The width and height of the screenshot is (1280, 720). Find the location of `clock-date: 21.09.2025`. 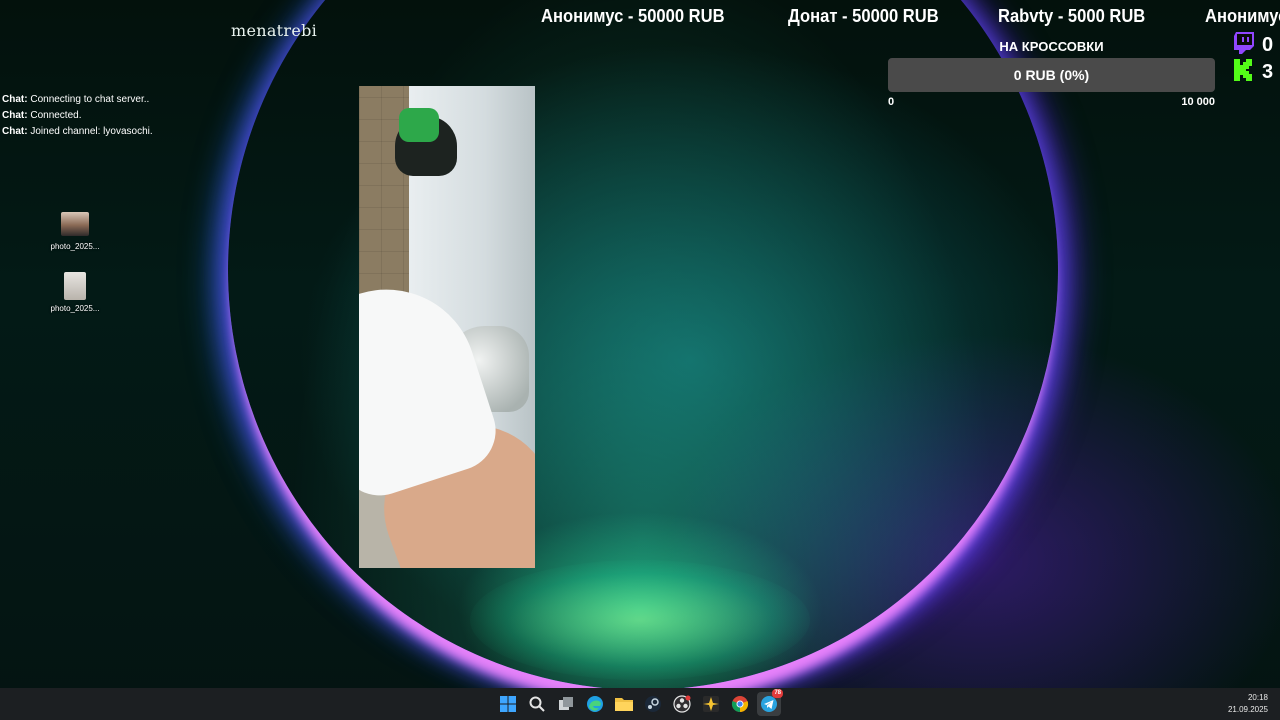

clock-date: 21.09.2025 is located at coordinates (1247, 709).